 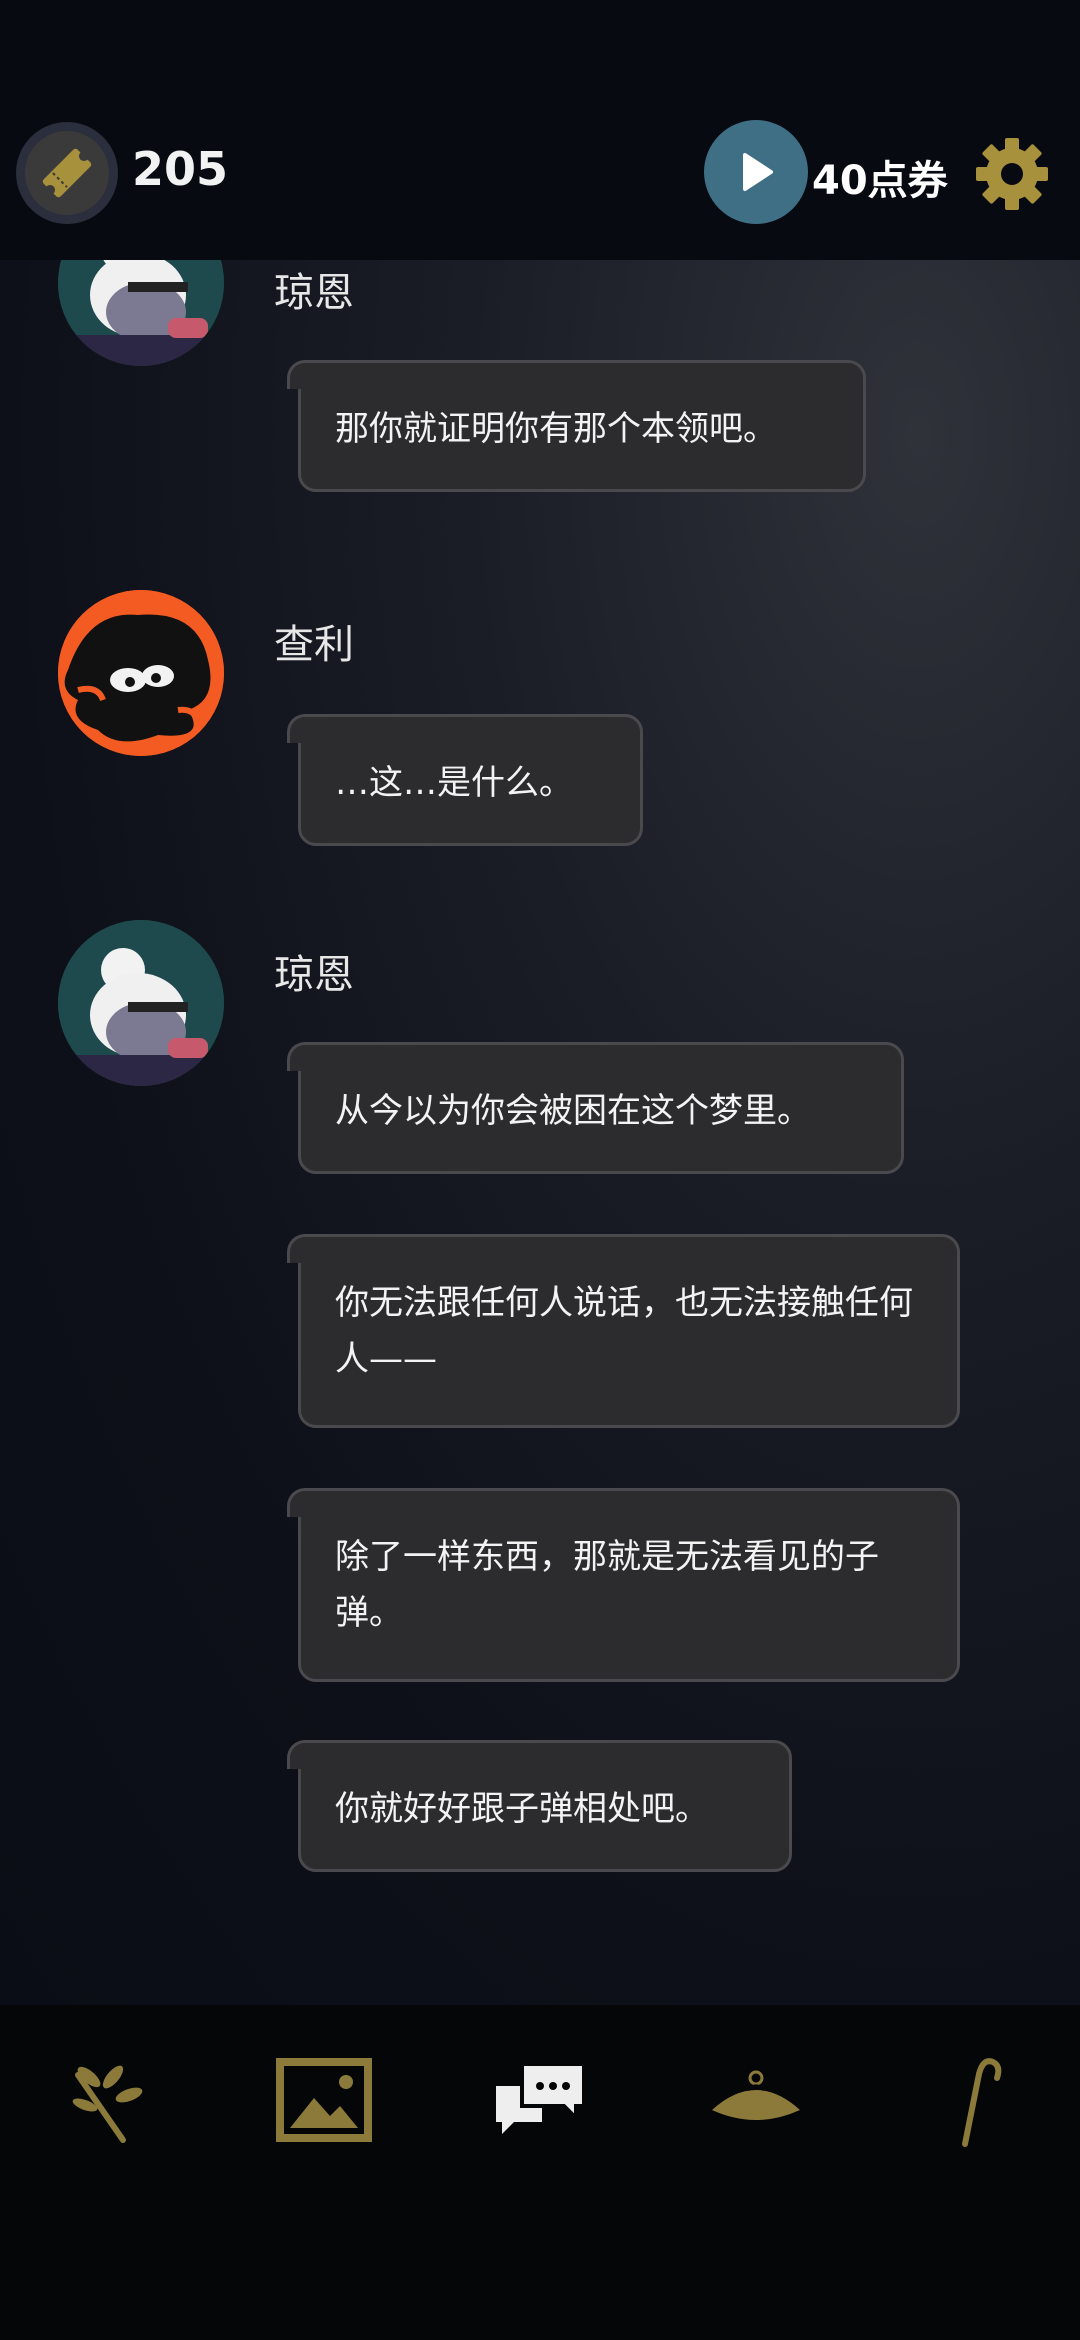 What do you see at coordinates (1012, 174) in the screenshot?
I see `gear-icon` at bounding box center [1012, 174].